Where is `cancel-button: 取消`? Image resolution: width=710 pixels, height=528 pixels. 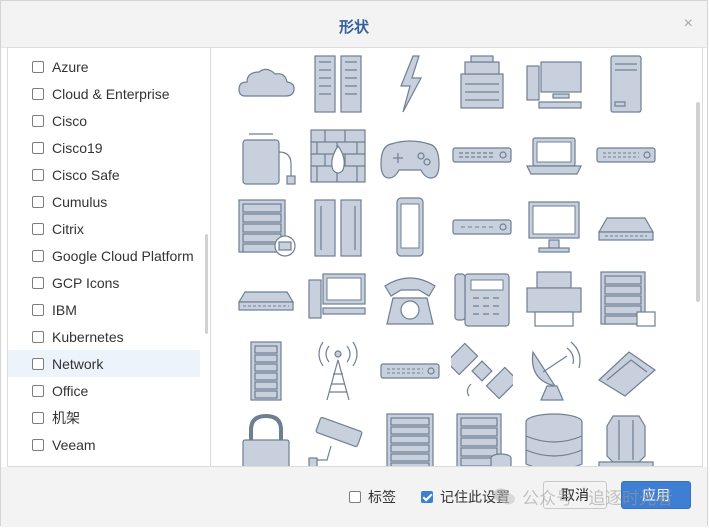 cancel-button: 取消 is located at coordinates (575, 495).